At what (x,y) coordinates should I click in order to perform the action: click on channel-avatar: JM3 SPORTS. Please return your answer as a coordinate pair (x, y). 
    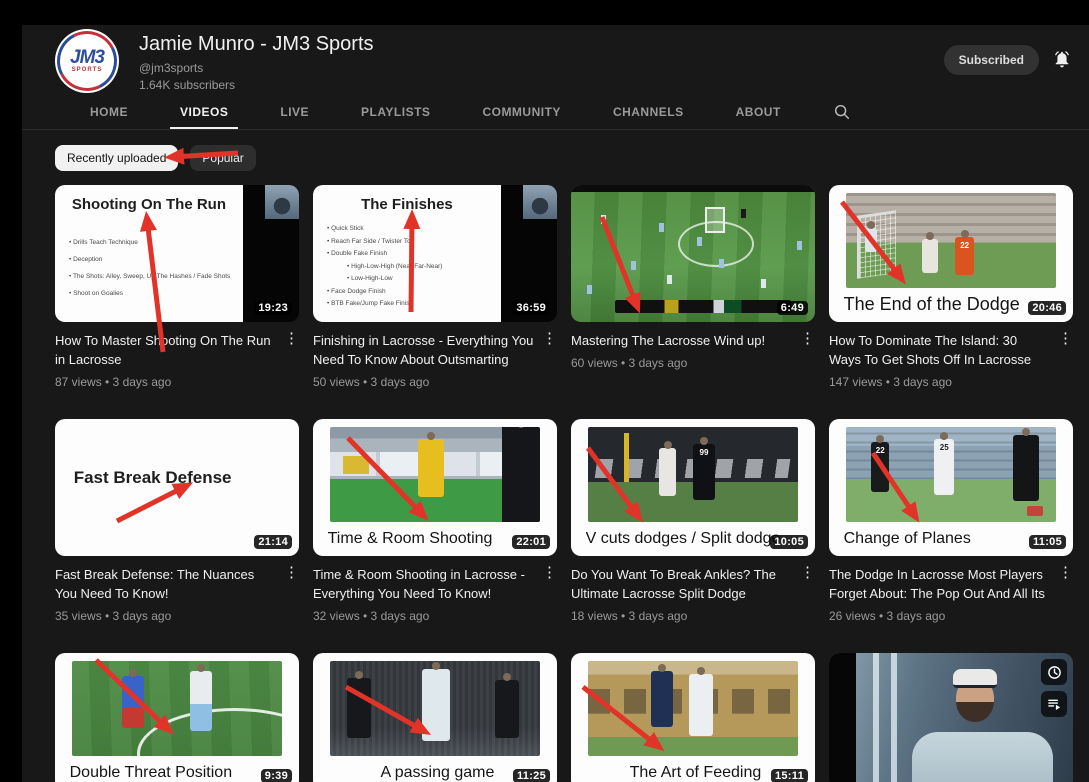
    Looking at the image, I should click on (87, 61).